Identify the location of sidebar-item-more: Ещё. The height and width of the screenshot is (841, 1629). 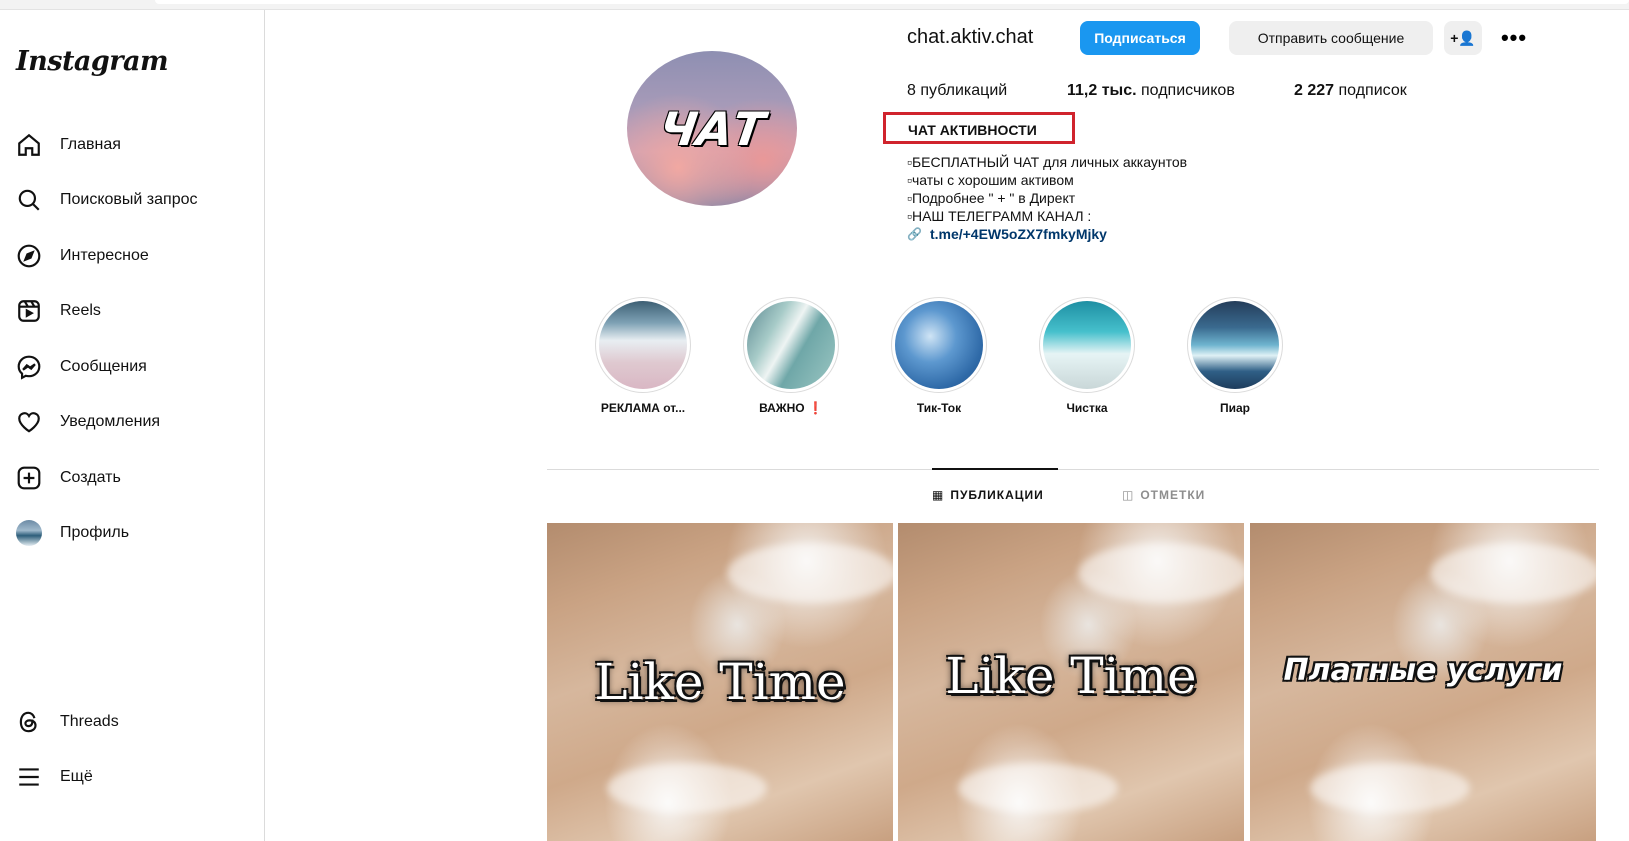
(131, 777).